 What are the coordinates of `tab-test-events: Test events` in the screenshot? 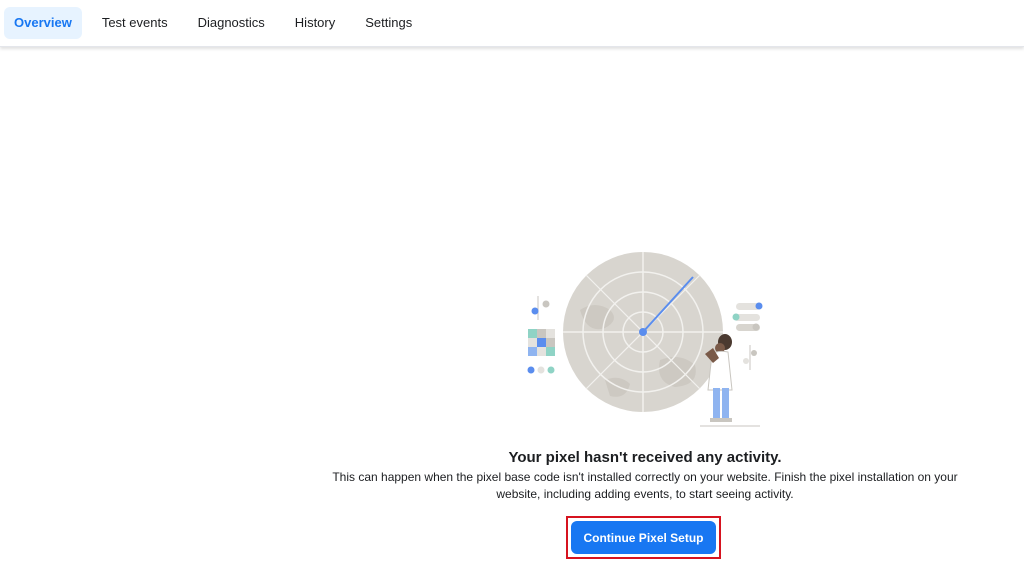 It's located at (135, 23).